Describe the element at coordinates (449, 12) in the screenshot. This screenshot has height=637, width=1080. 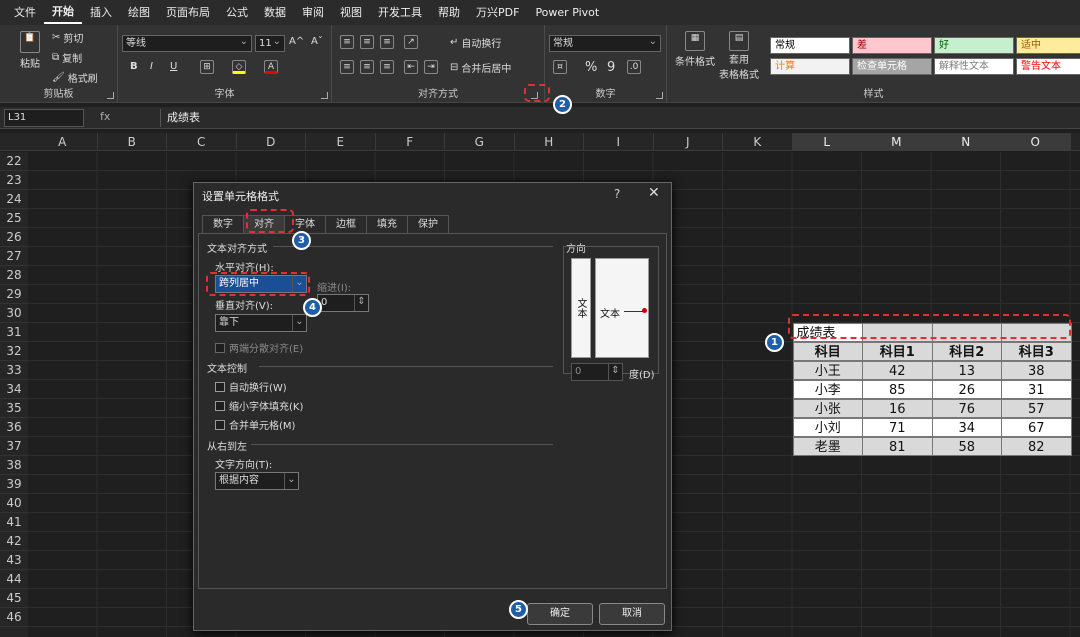
I see `menu-tab: 帮助` at that location.